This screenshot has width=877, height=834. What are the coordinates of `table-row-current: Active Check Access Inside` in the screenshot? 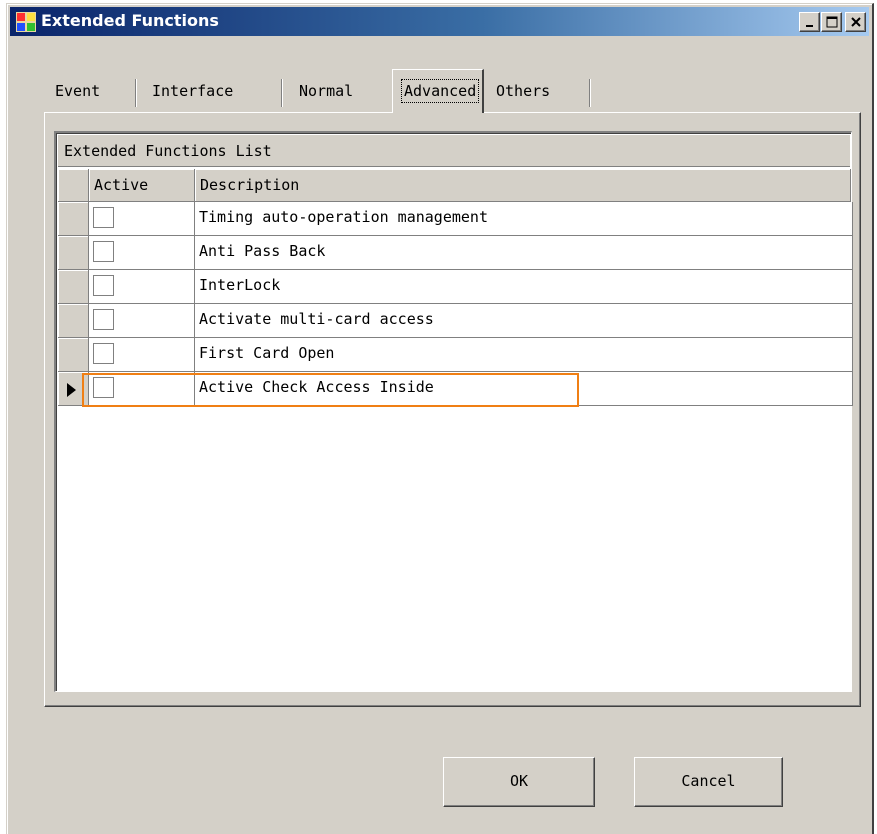 It's located at (455, 389).